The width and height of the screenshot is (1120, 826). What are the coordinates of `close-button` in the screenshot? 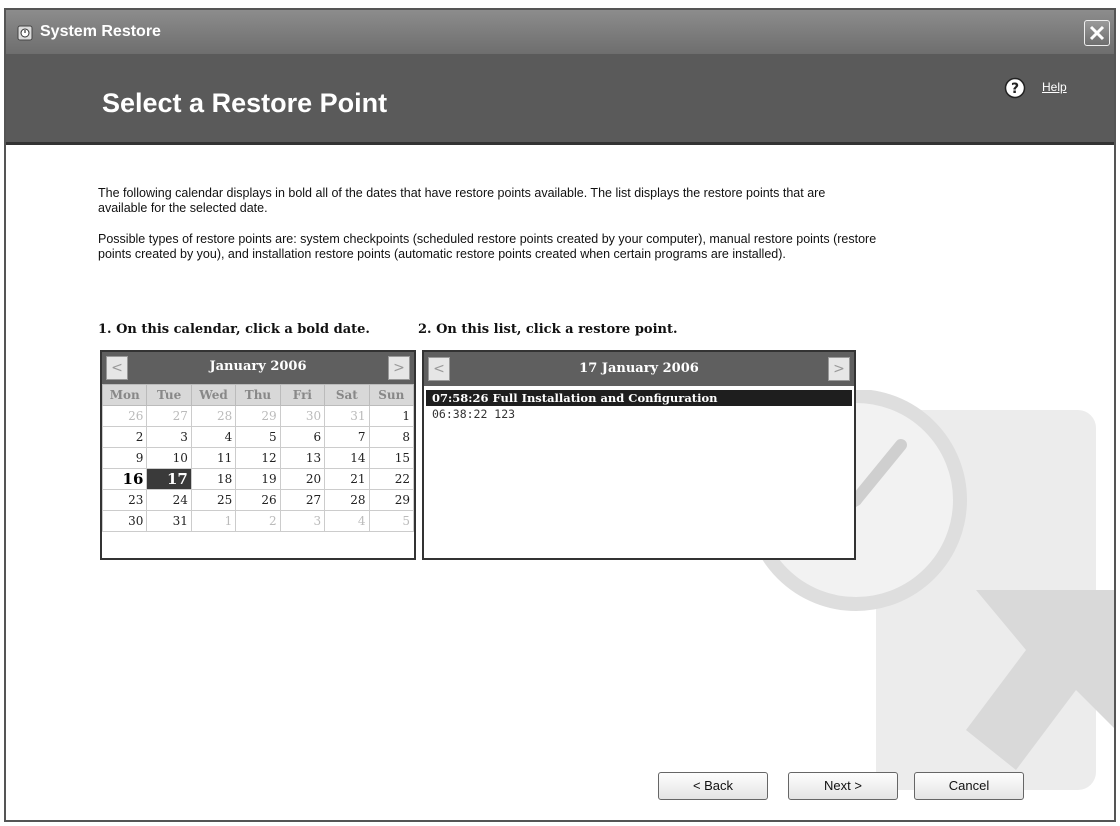 It's located at (1097, 33).